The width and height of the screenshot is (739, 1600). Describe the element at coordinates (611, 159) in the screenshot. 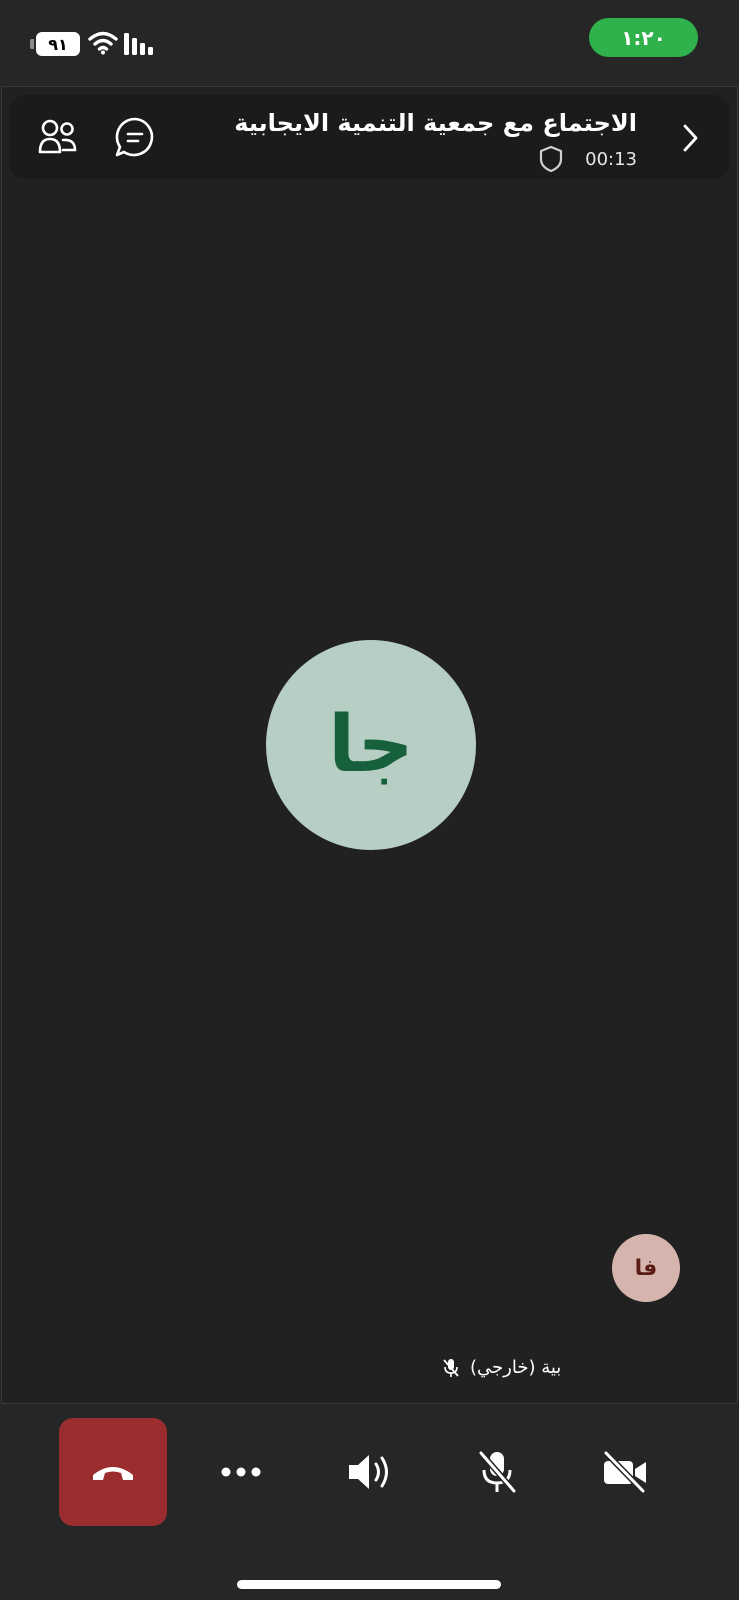

I see `meeting-timer: 00:13` at that location.